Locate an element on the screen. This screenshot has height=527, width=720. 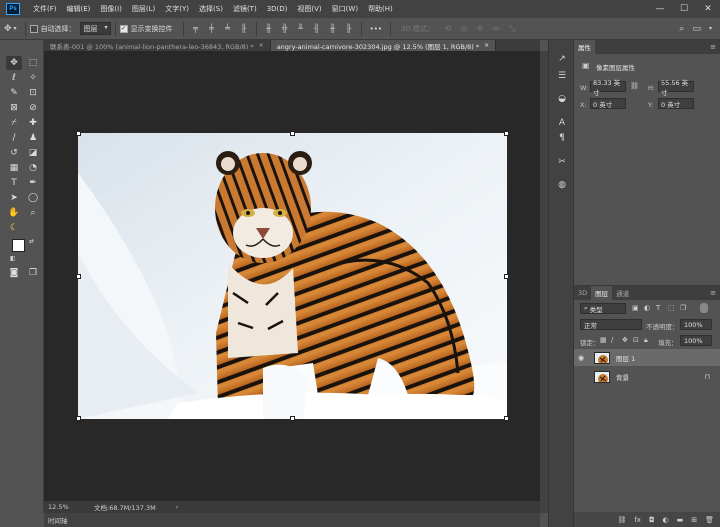
y-field: 0 英寸 is located at coordinates (676, 103).